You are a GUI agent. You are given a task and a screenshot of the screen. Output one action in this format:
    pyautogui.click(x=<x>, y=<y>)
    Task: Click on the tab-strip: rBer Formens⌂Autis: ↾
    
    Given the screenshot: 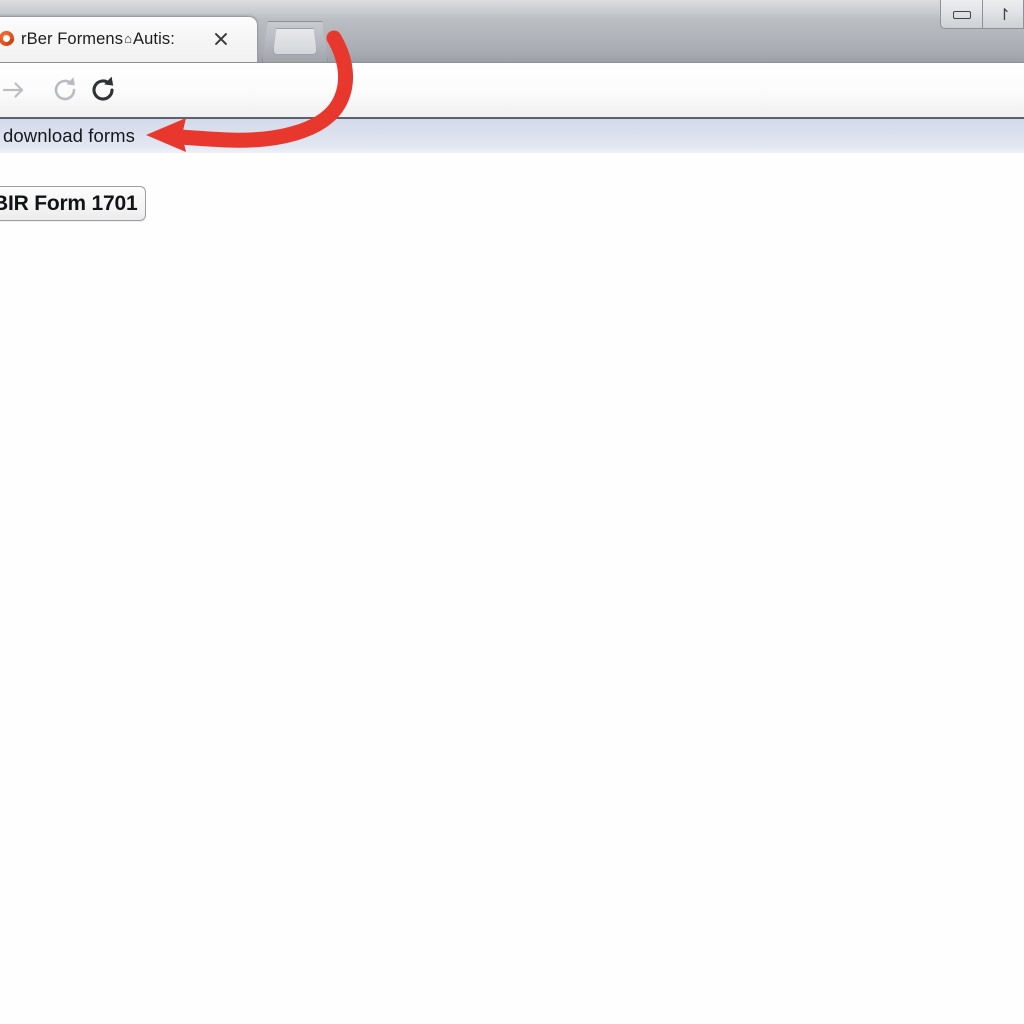 What is the action you would take?
    pyautogui.click(x=512, y=31)
    